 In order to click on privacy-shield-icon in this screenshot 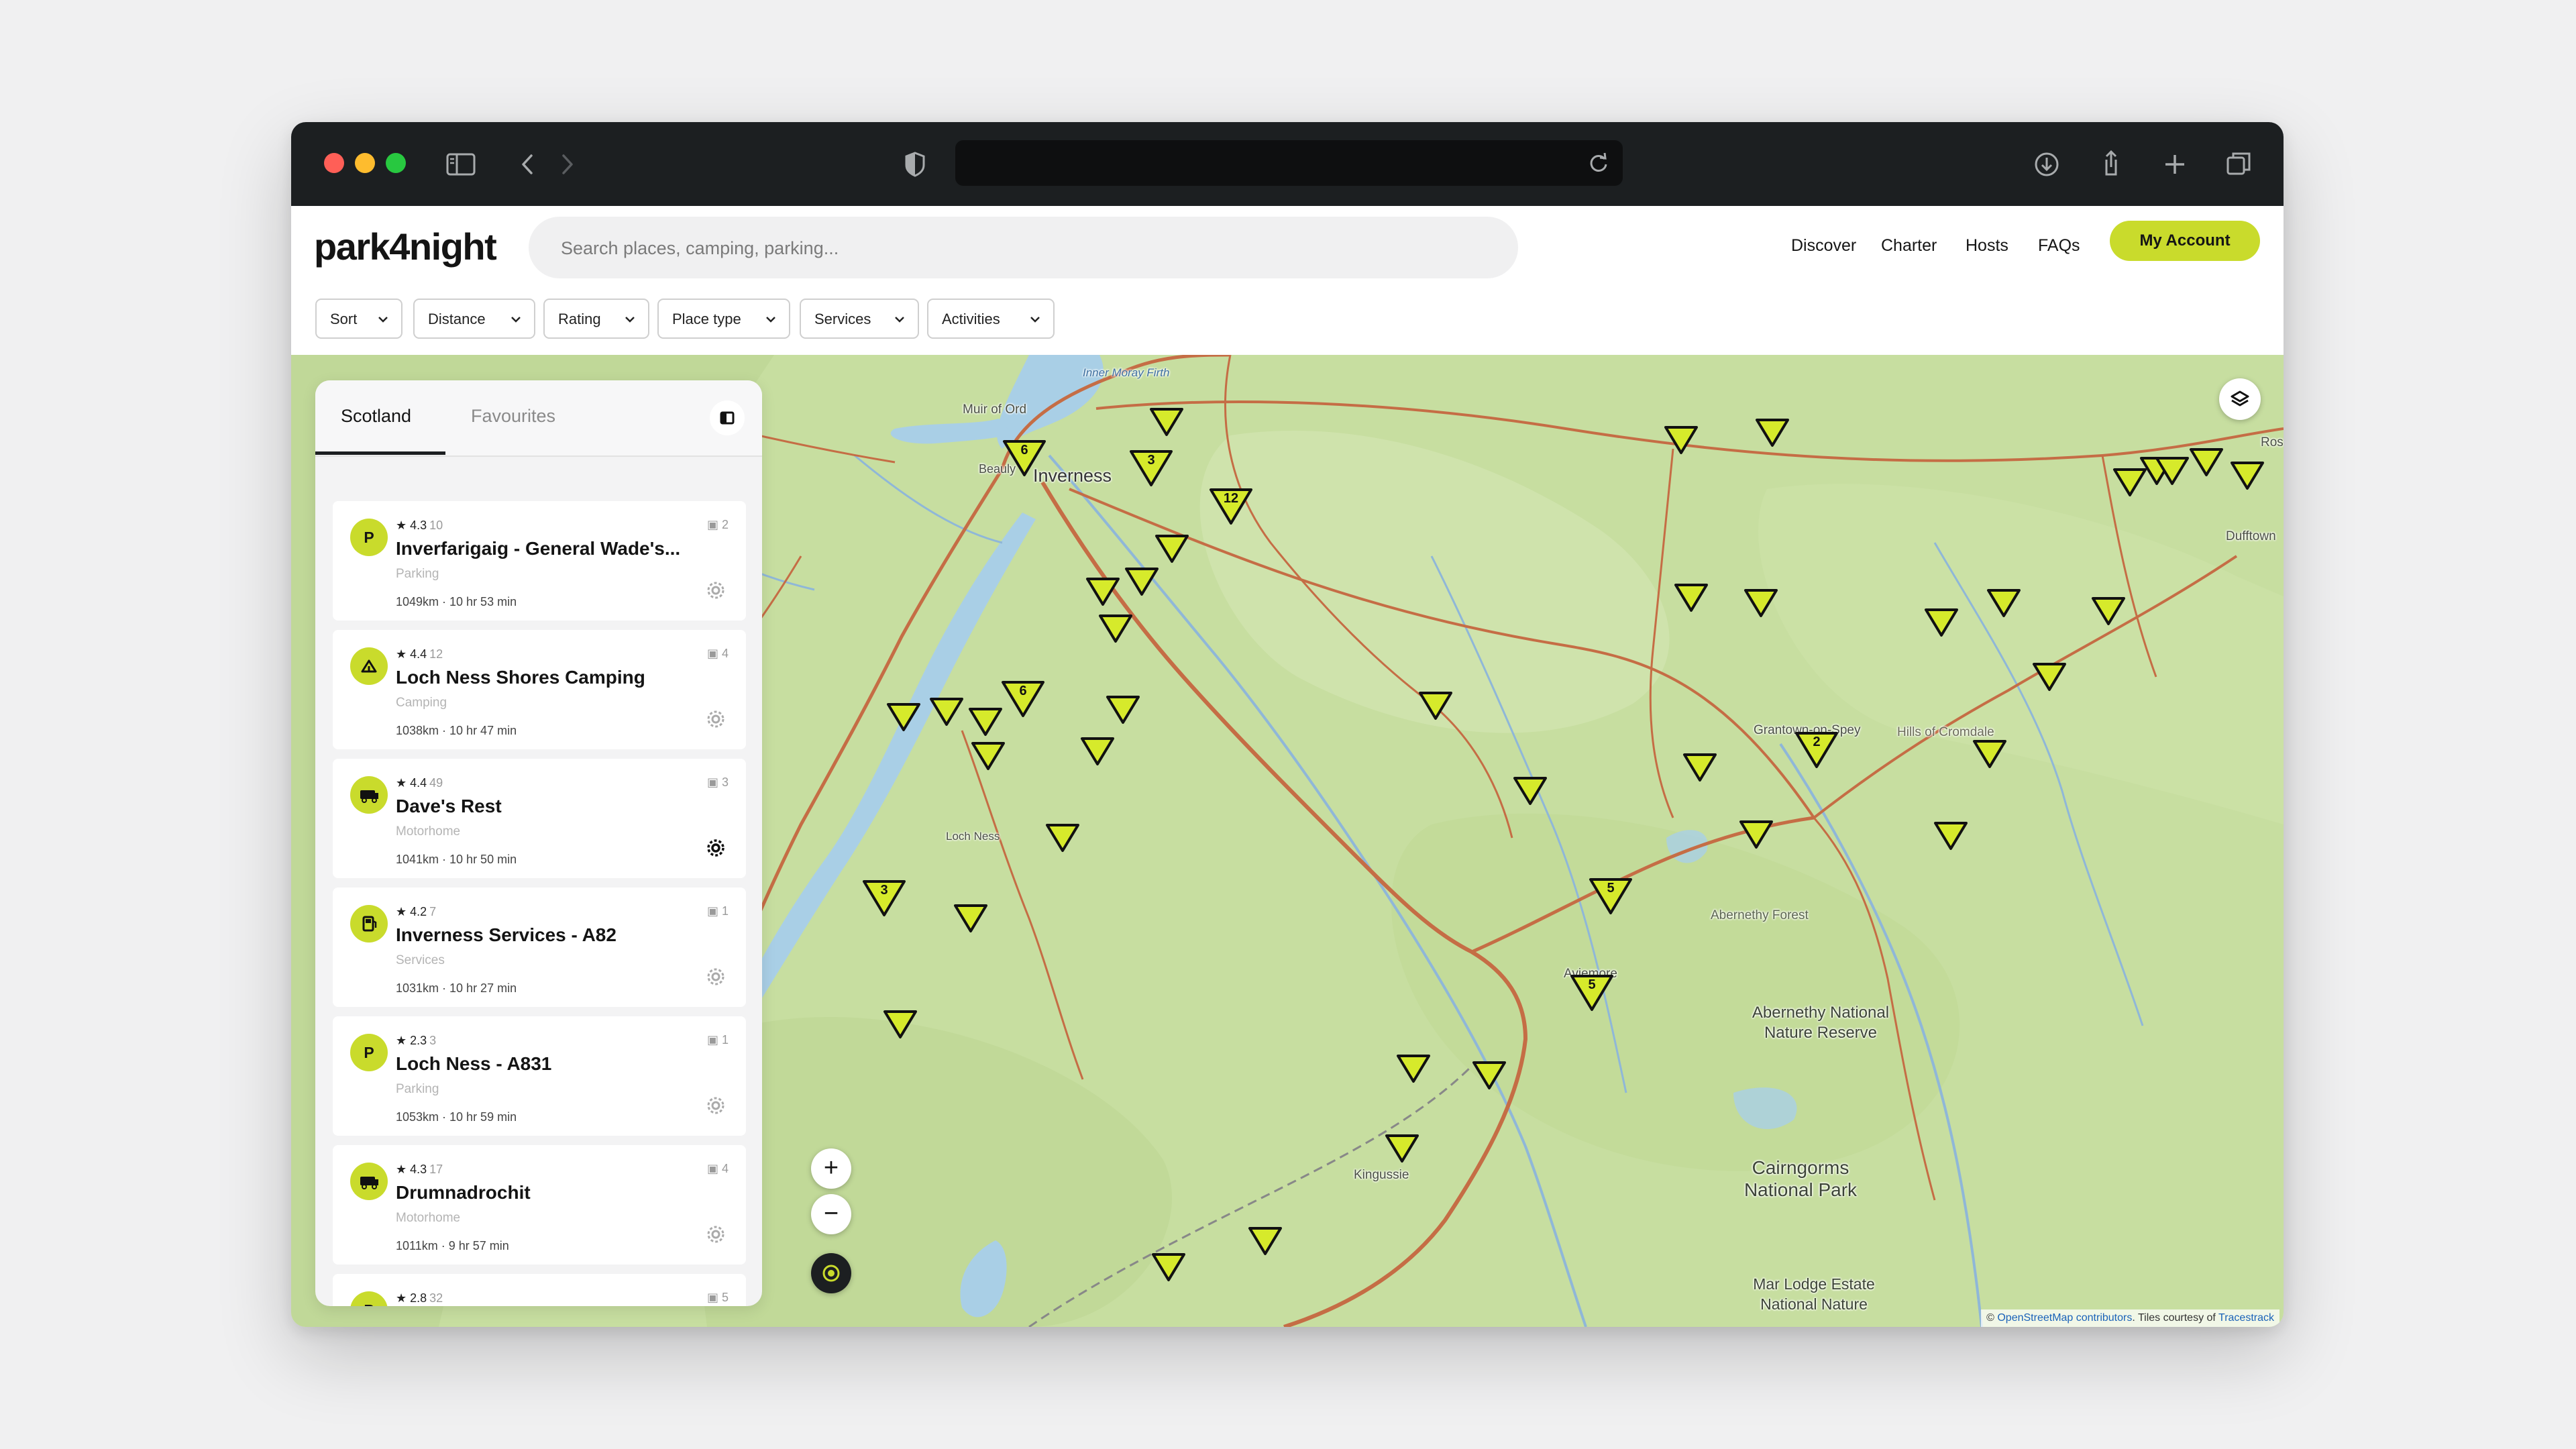, I will do `click(915, 164)`.